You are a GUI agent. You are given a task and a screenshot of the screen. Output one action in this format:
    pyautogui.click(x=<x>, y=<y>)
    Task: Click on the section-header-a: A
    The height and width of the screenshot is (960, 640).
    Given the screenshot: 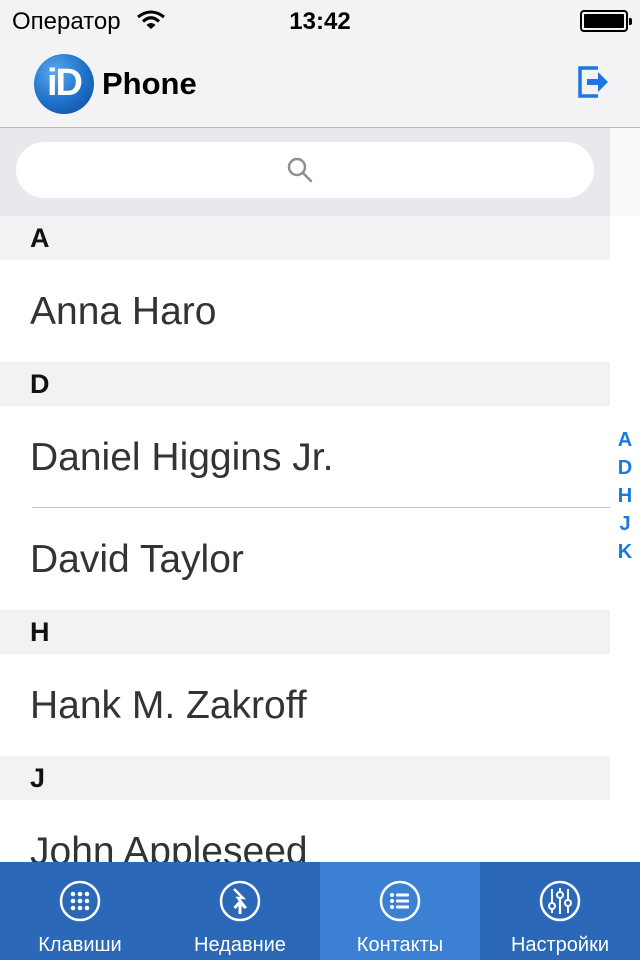 What is the action you would take?
    pyautogui.click(x=305, y=238)
    